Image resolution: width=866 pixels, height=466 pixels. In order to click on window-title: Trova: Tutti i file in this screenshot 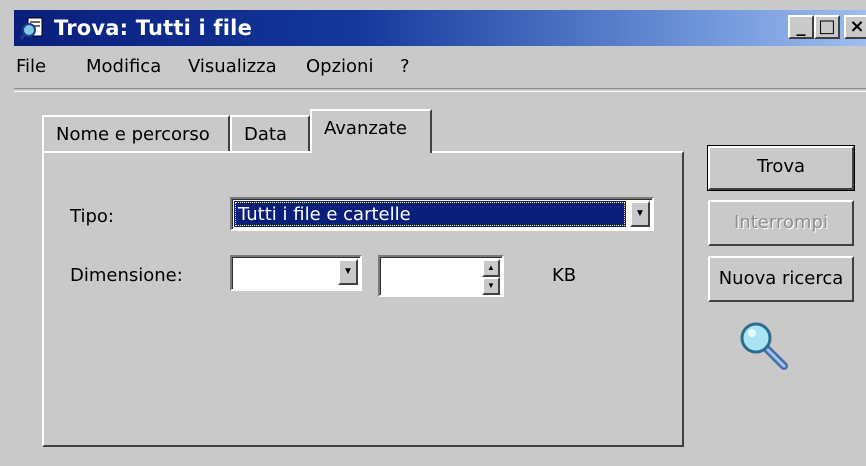, I will do `click(153, 28)`.